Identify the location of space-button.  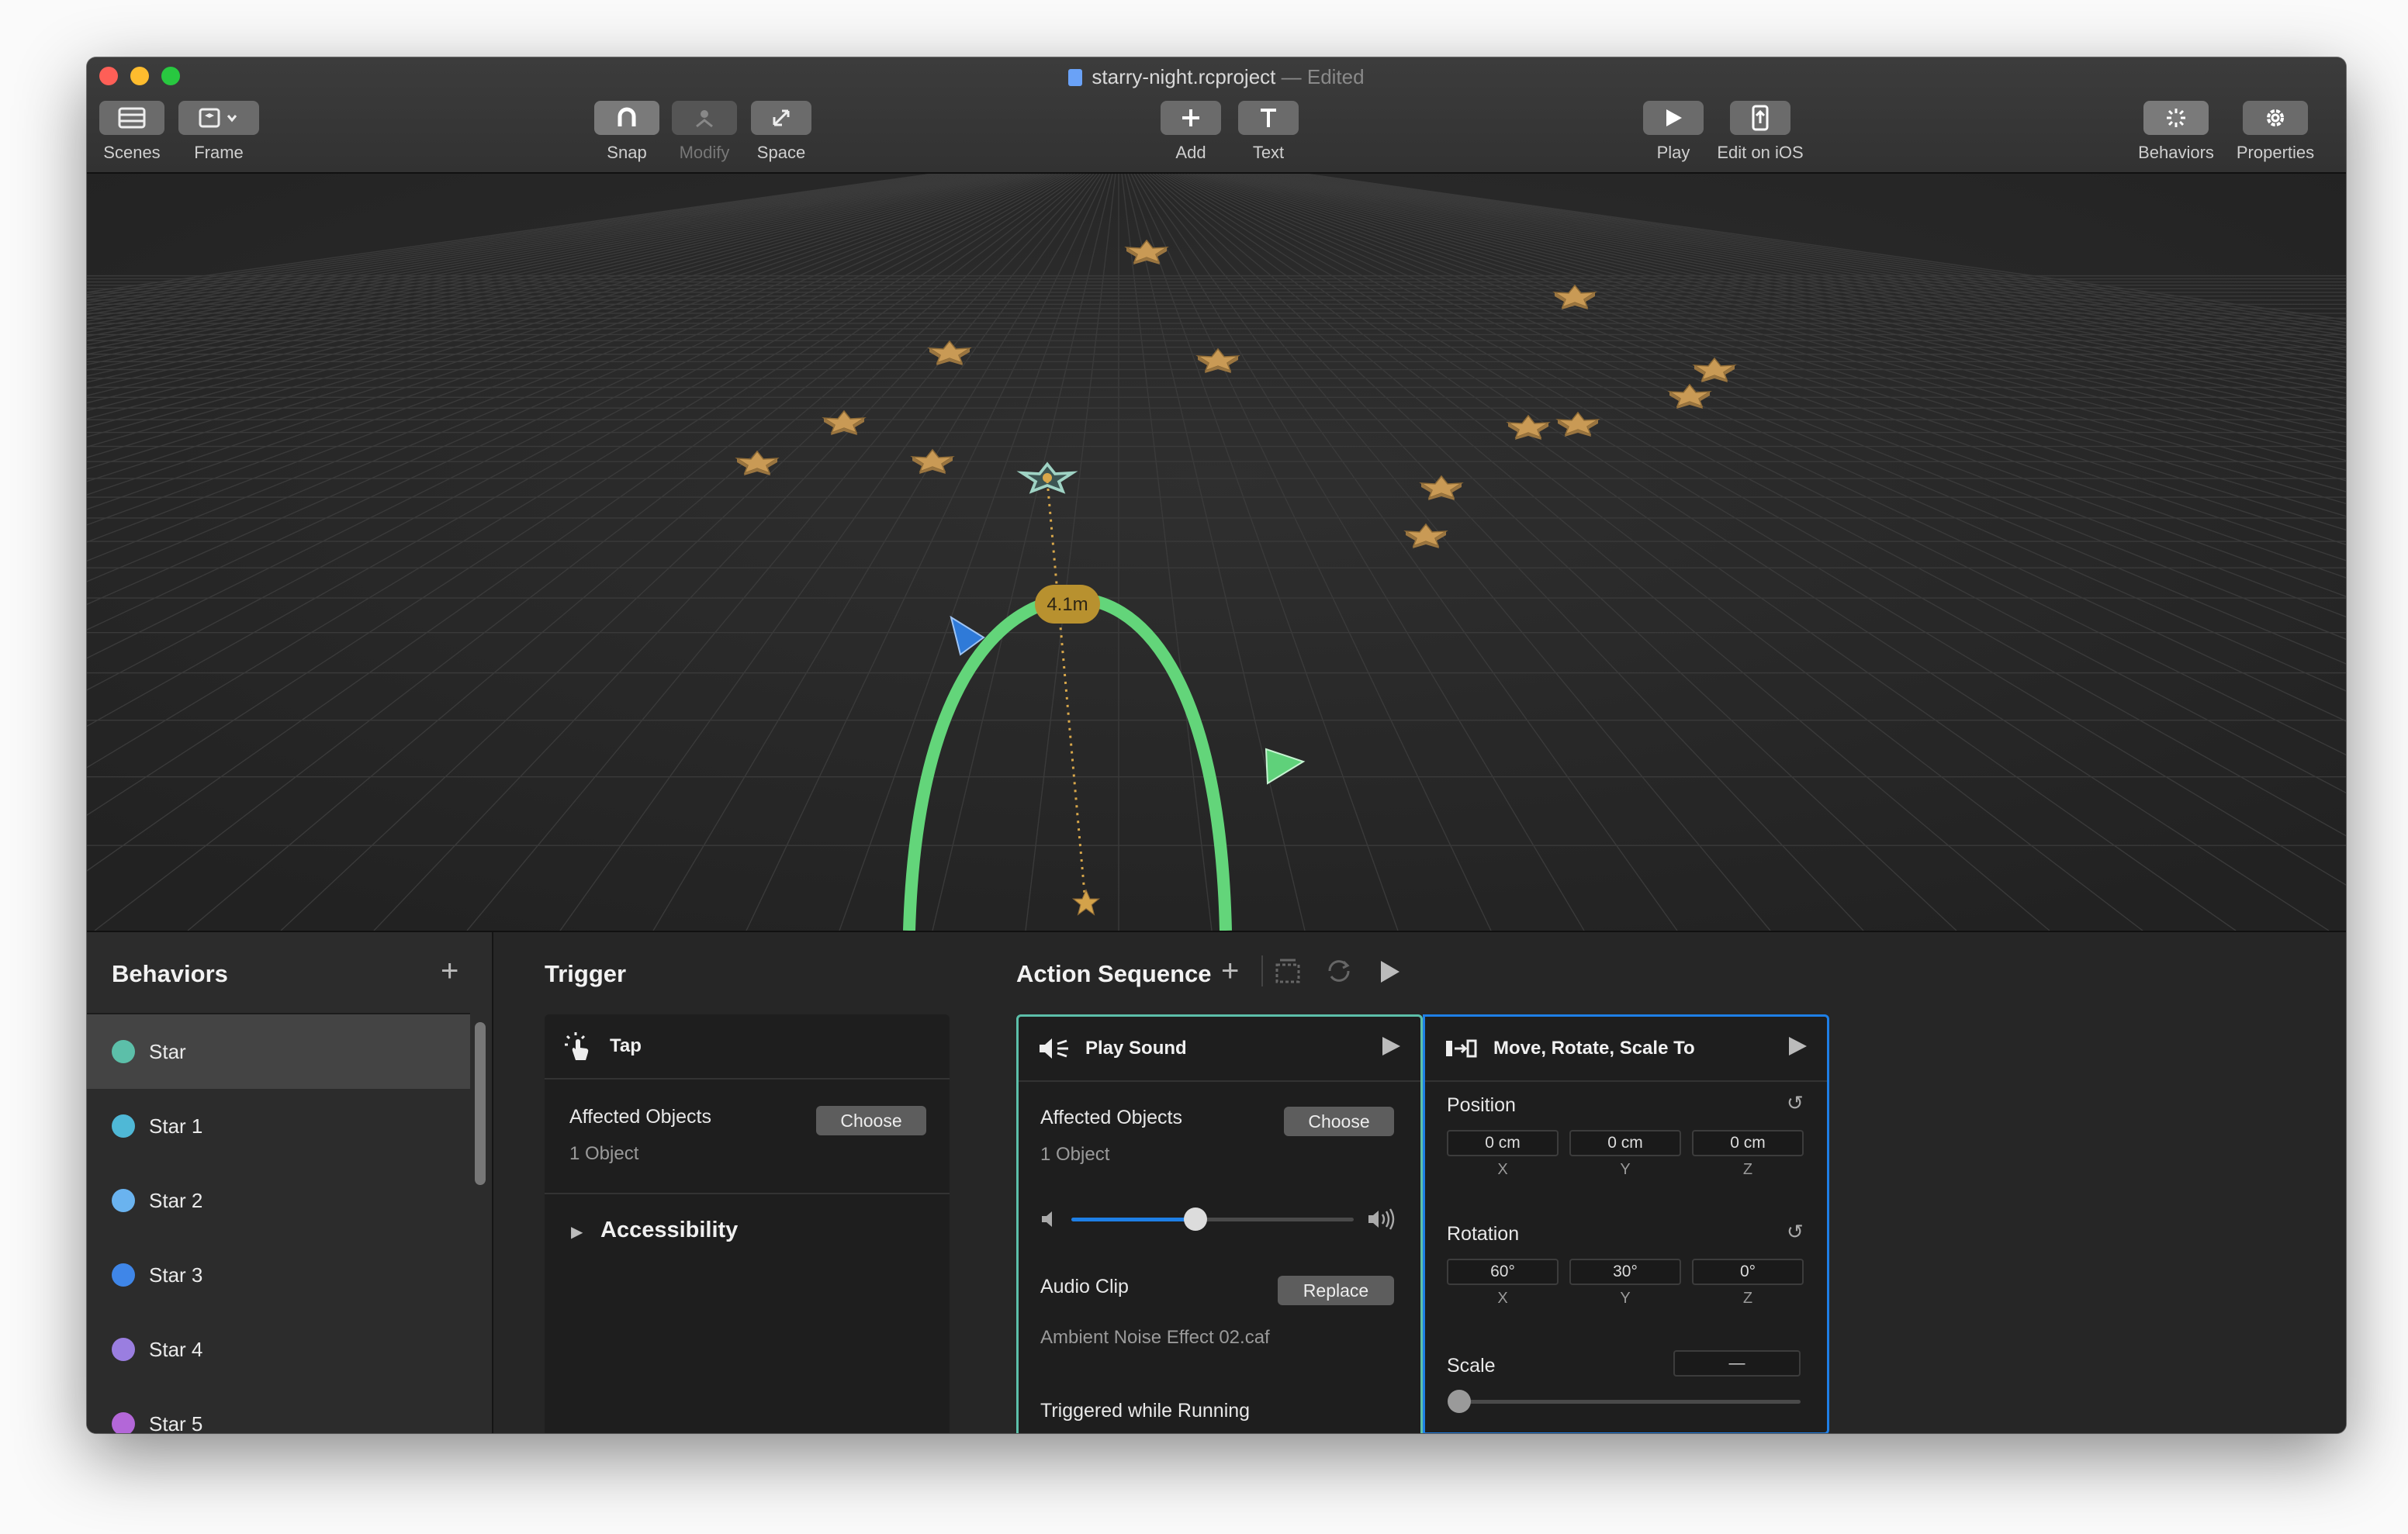
(781, 118).